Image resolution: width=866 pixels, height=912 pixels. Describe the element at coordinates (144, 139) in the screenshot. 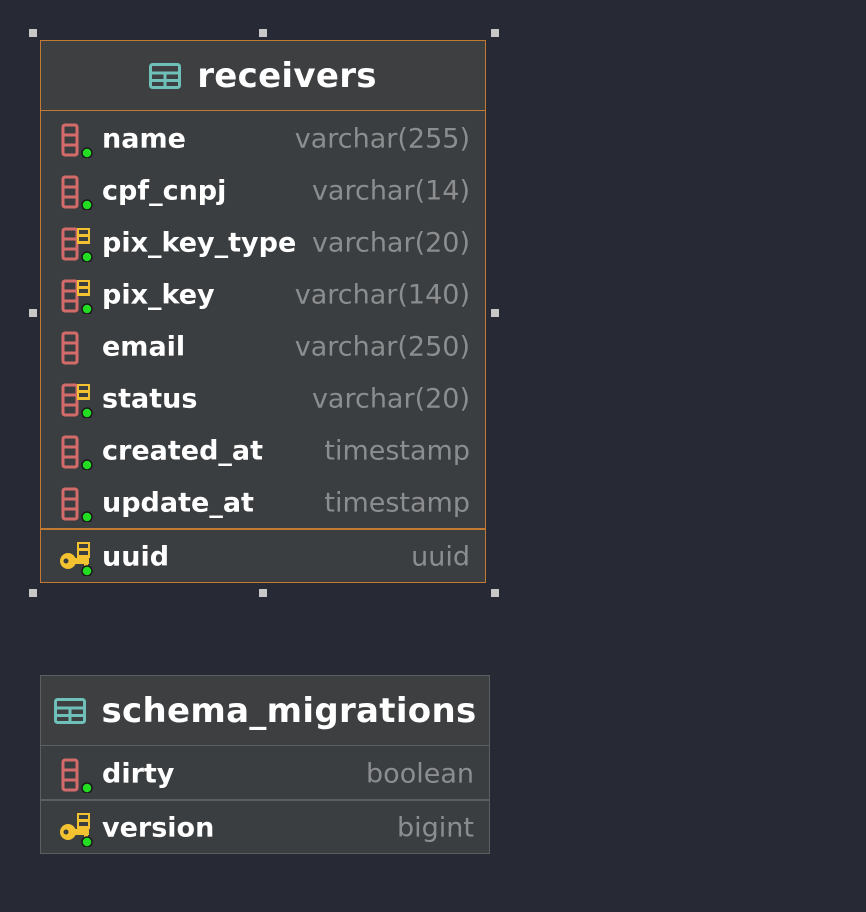

I see `column-name: name` at that location.